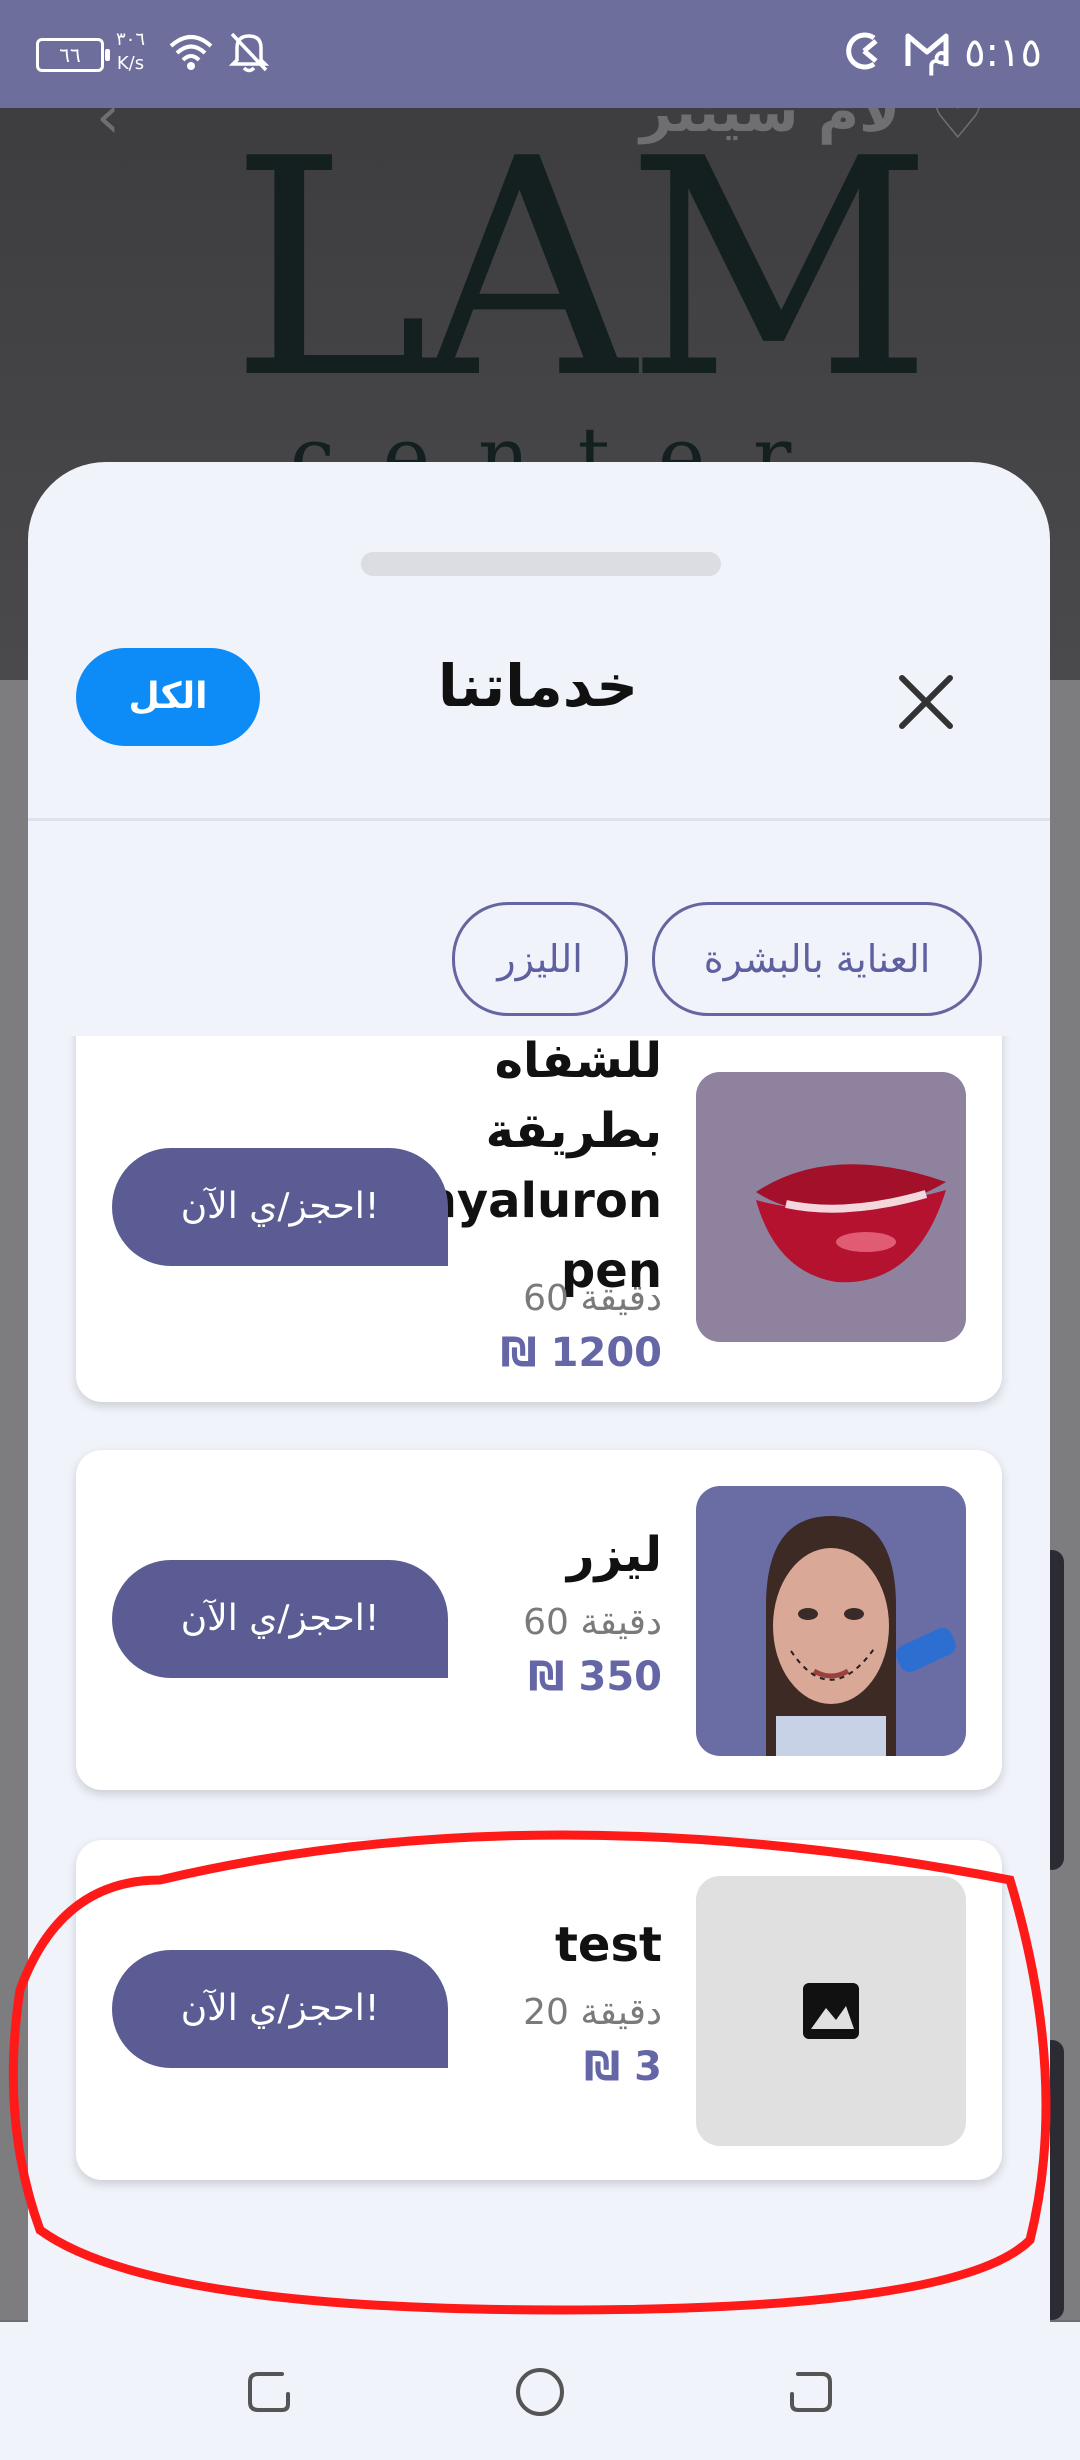  What do you see at coordinates (581, 1353) in the screenshot?
I see `service-price: ₪ 1200` at bounding box center [581, 1353].